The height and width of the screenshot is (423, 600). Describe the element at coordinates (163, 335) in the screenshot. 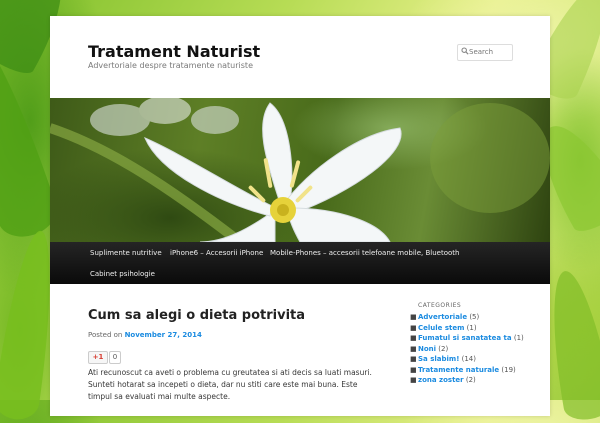

I see `post-date-link: November 27, 2014` at that location.